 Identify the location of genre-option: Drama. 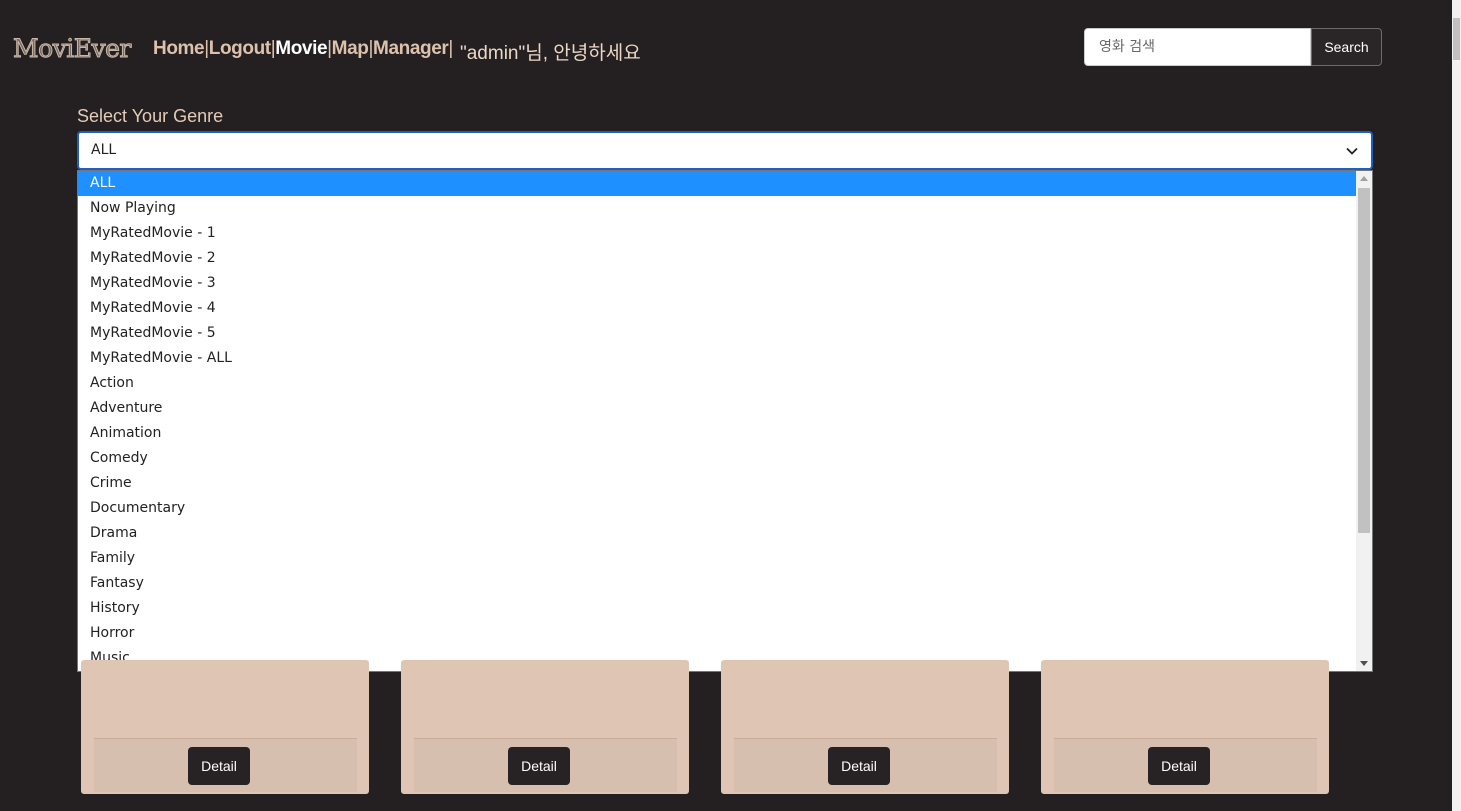
(717, 533).